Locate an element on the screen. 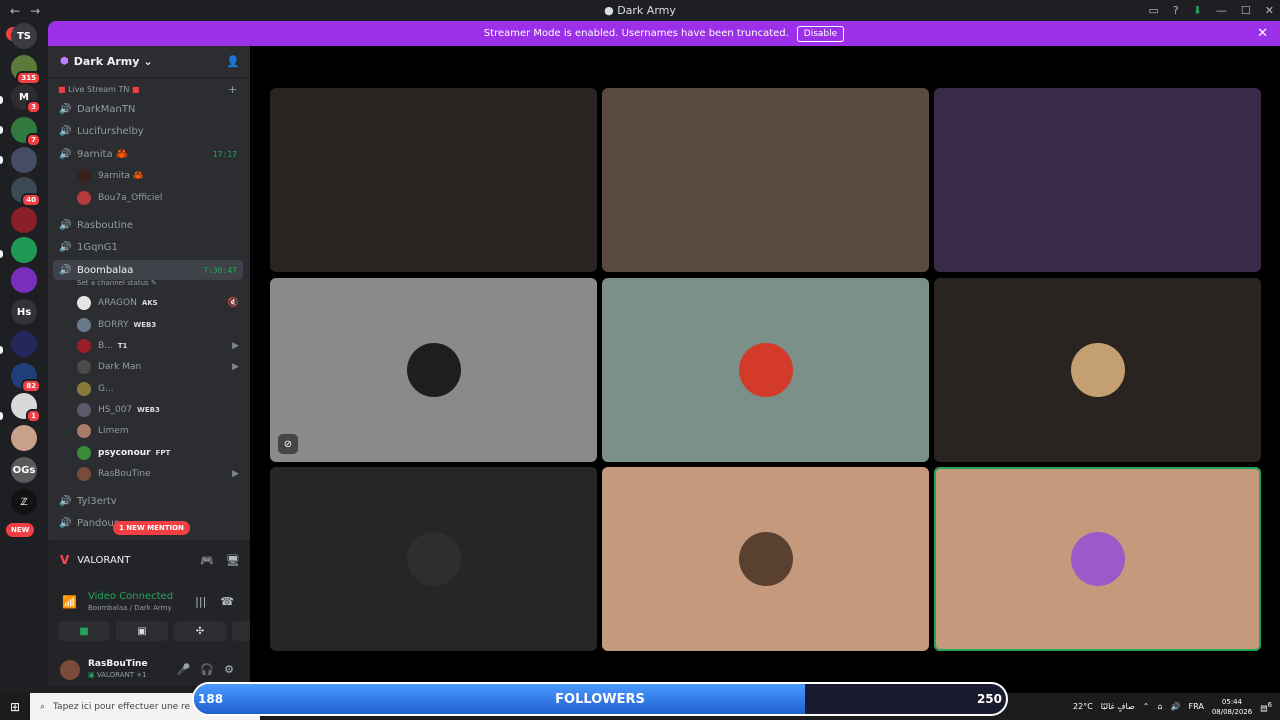 Image resolution: width=1280 pixels, height=720 pixels. server-icon-10: Hs is located at coordinates (24, 312).